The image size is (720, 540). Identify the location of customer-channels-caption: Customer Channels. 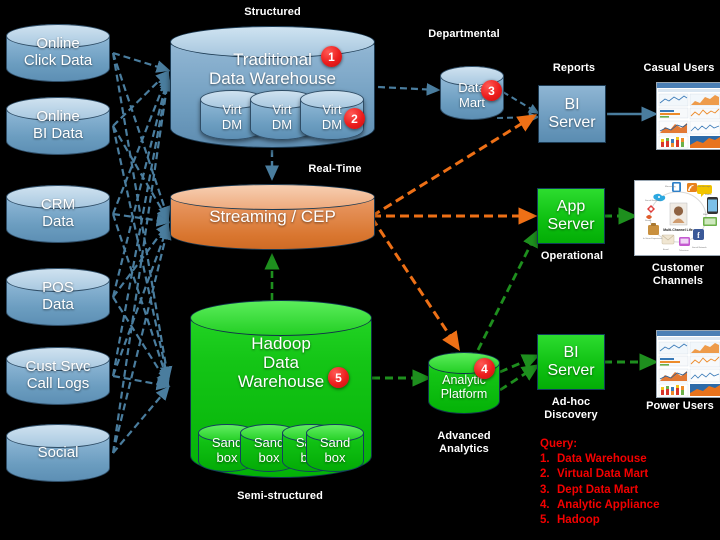
(678, 274).